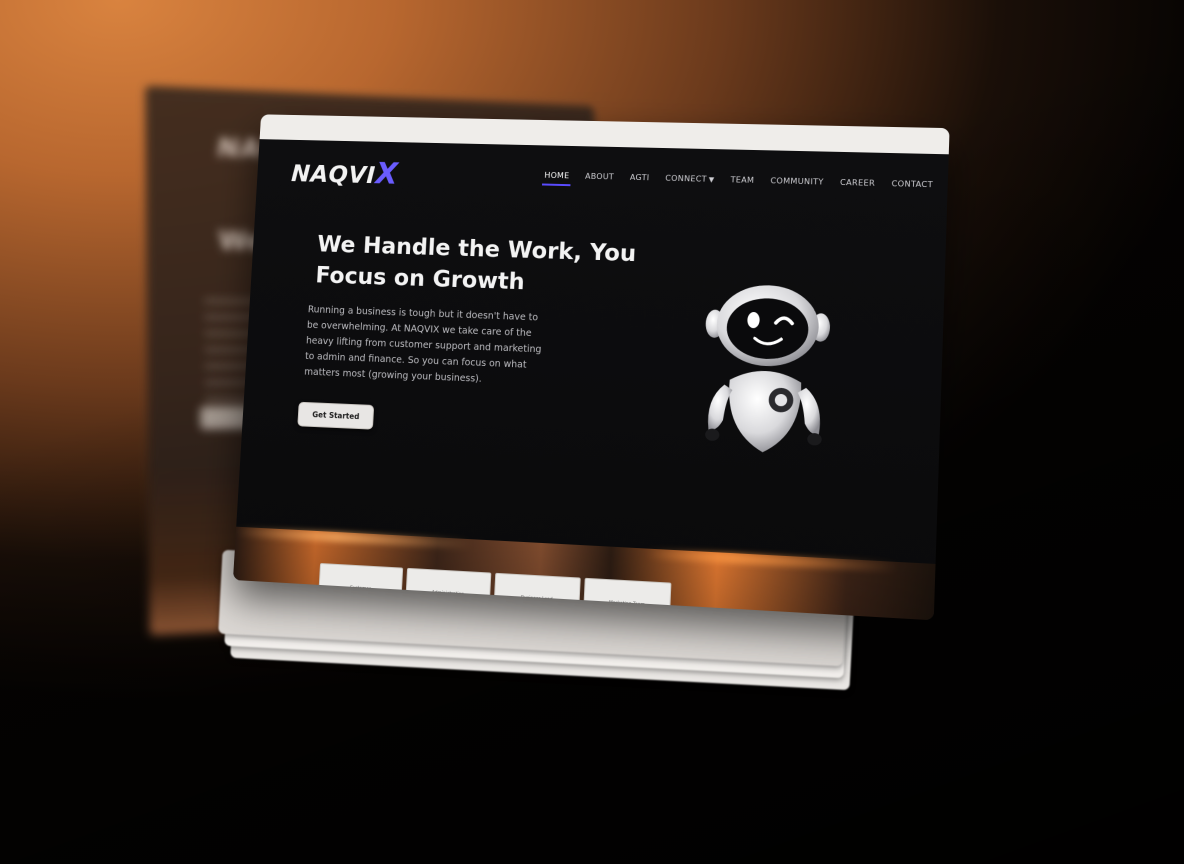 This screenshot has width=1184, height=864. What do you see at coordinates (712, 435) in the screenshot?
I see `robot-hand-left` at bounding box center [712, 435].